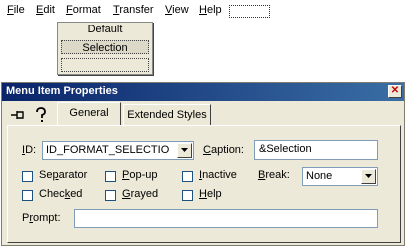  Describe the element at coordinates (187, 195) in the screenshot. I see `help-checkbox` at that location.